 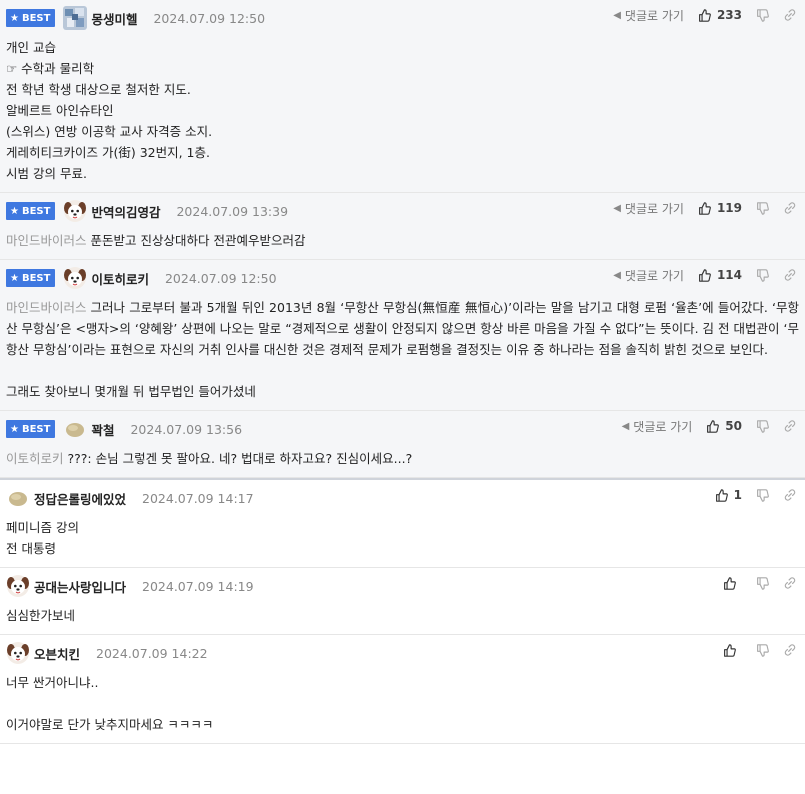 What do you see at coordinates (31, 47) in the screenshot?
I see `comment-text: 개인 교습` at bounding box center [31, 47].